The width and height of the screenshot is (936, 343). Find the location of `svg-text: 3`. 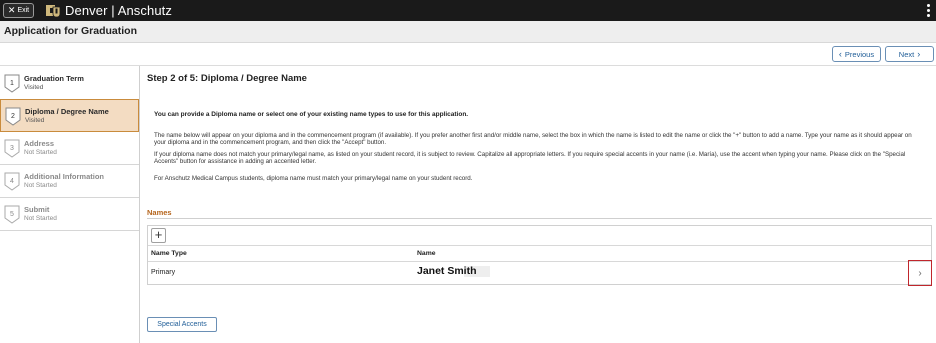

svg-text: 3 is located at coordinates (12, 148).